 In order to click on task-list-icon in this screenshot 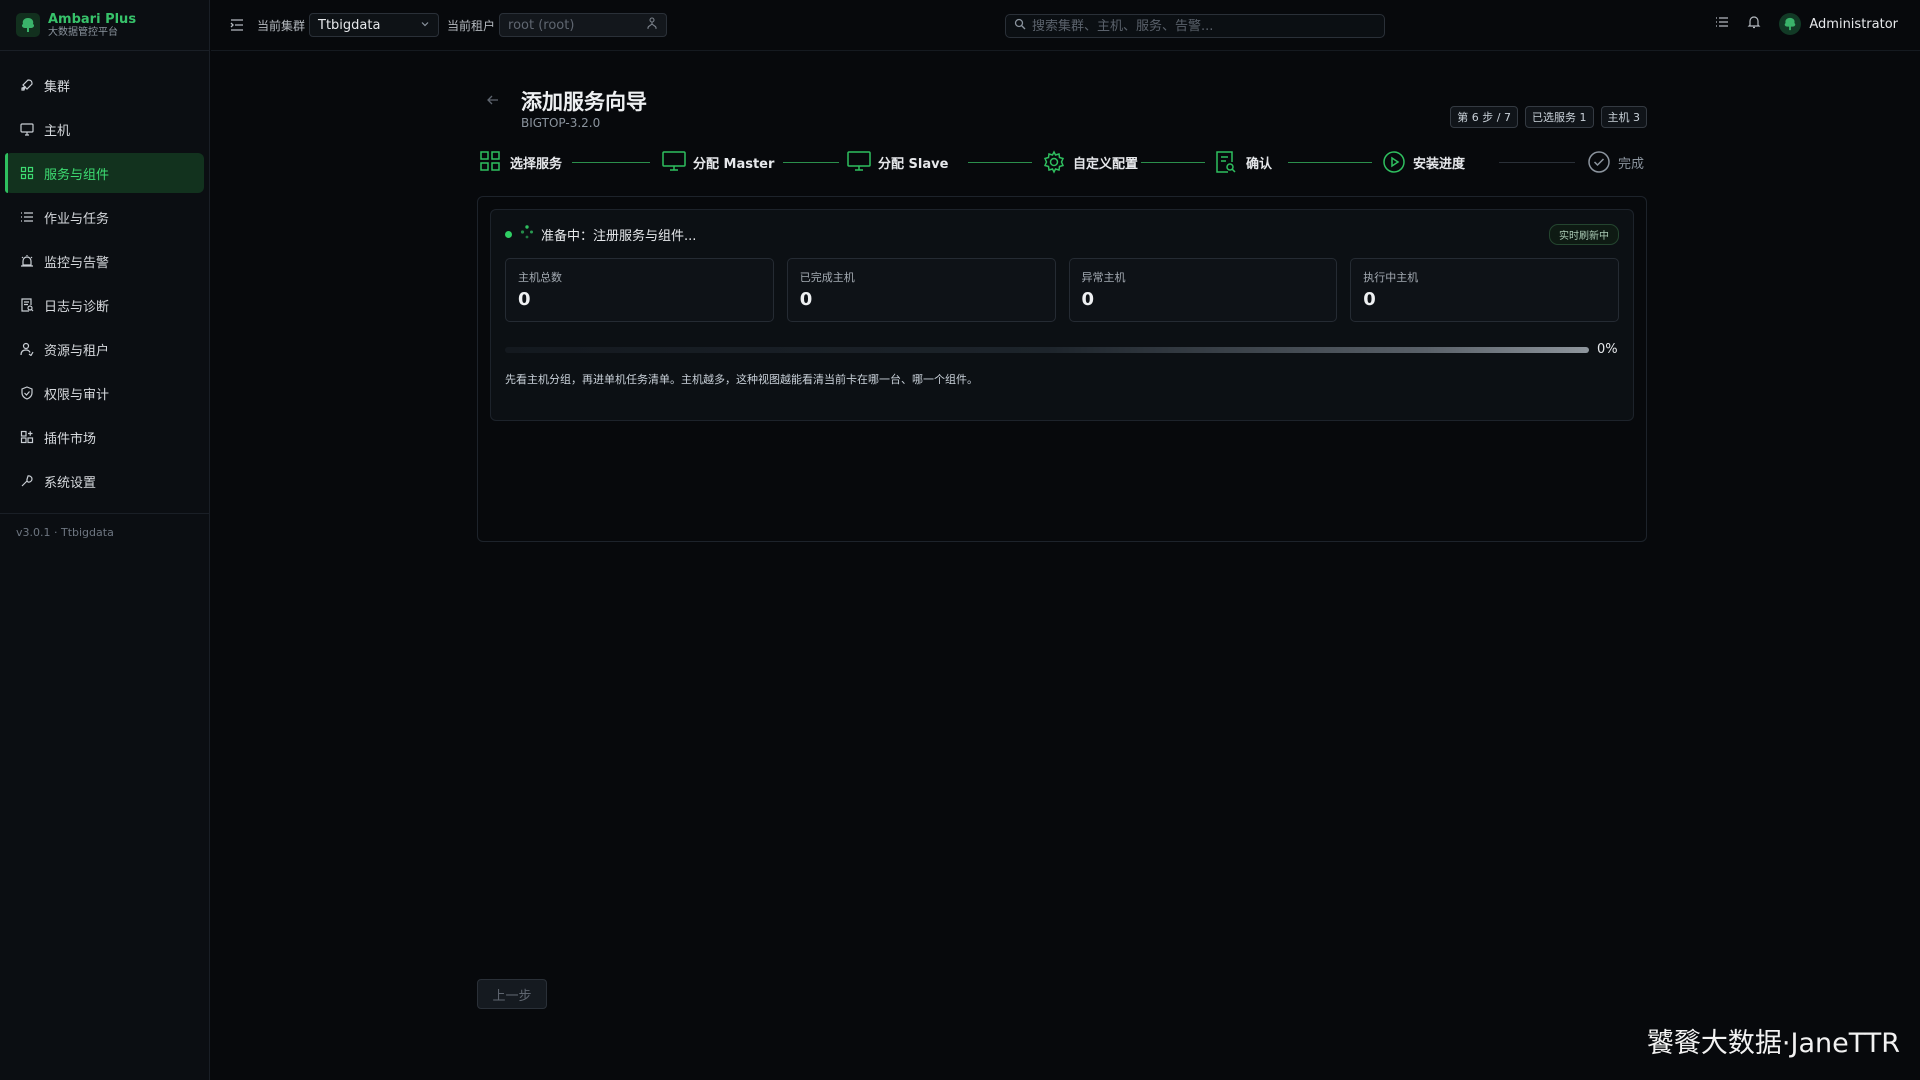, I will do `click(1722, 24)`.